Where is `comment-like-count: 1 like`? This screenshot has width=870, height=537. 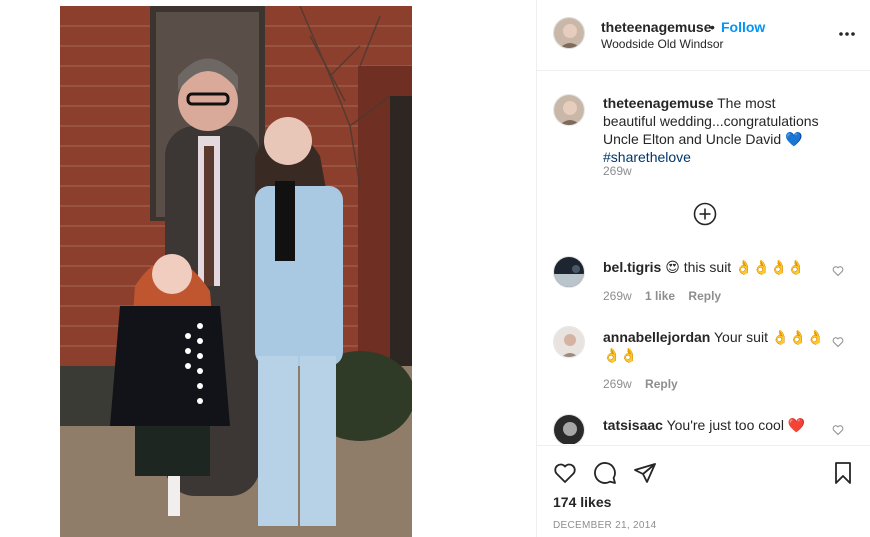
comment-like-count: 1 like is located at coordinates (660, 296).